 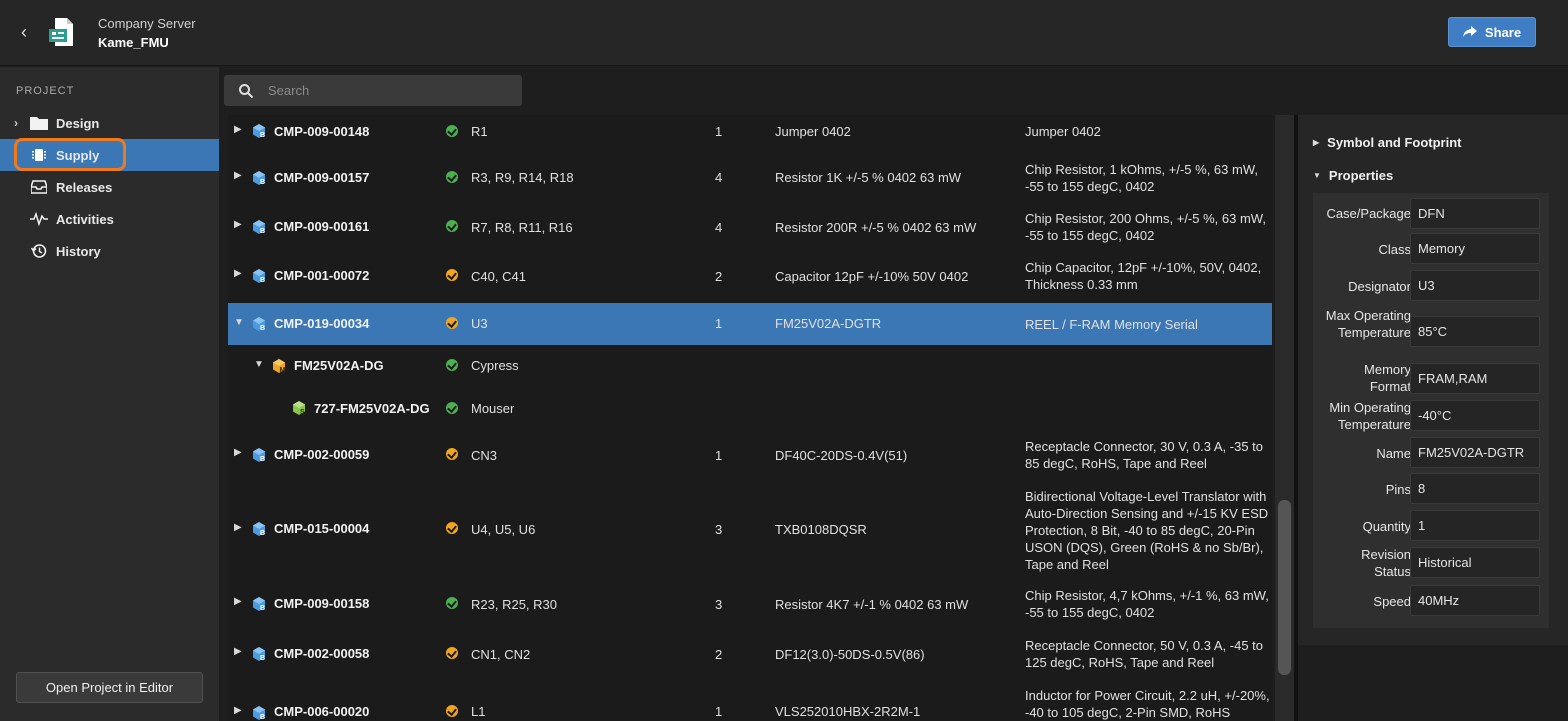 What do you see at coordinates (495, 365) in the screenshot?
I see `manufacturer: Cypress` at bounding box center [495, 365].